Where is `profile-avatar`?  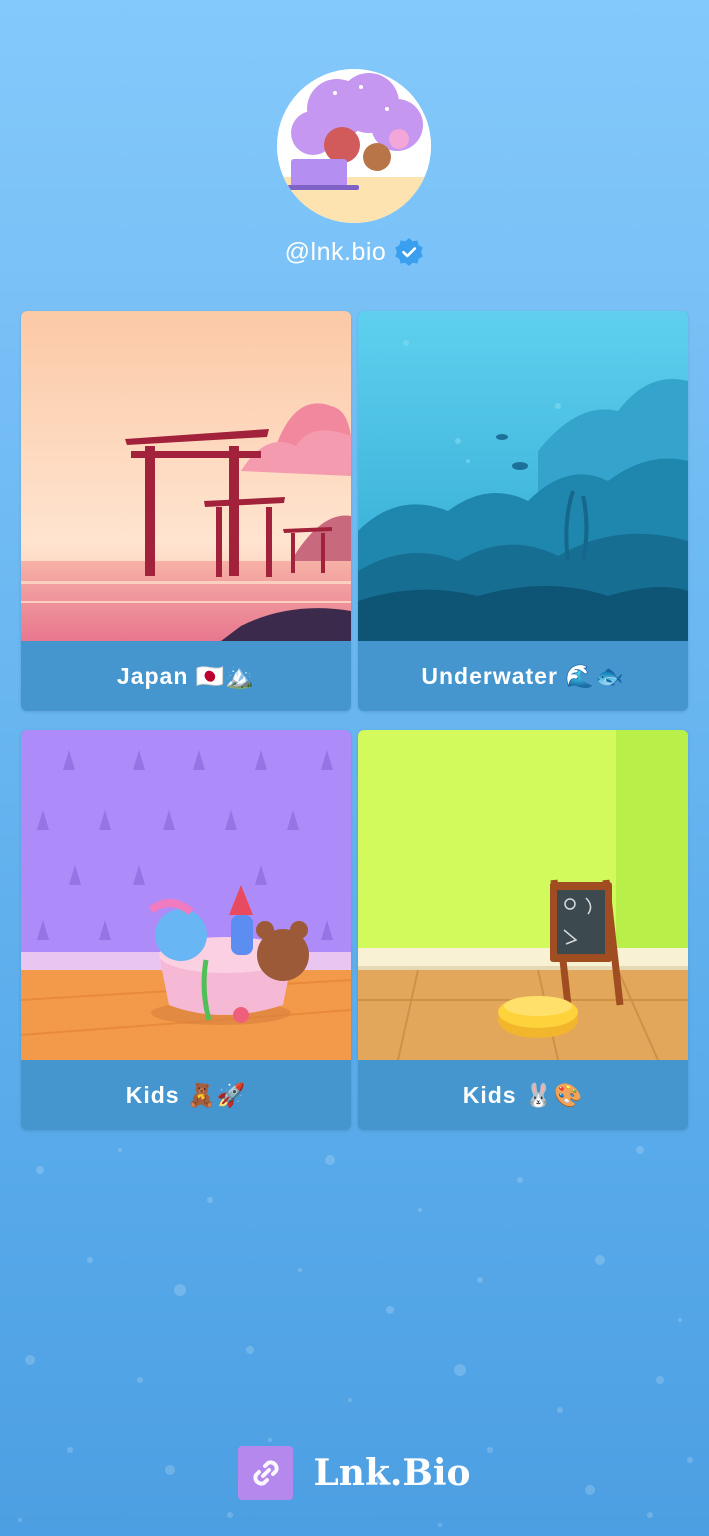 profile-avatar is located at coordinates (354, 146).